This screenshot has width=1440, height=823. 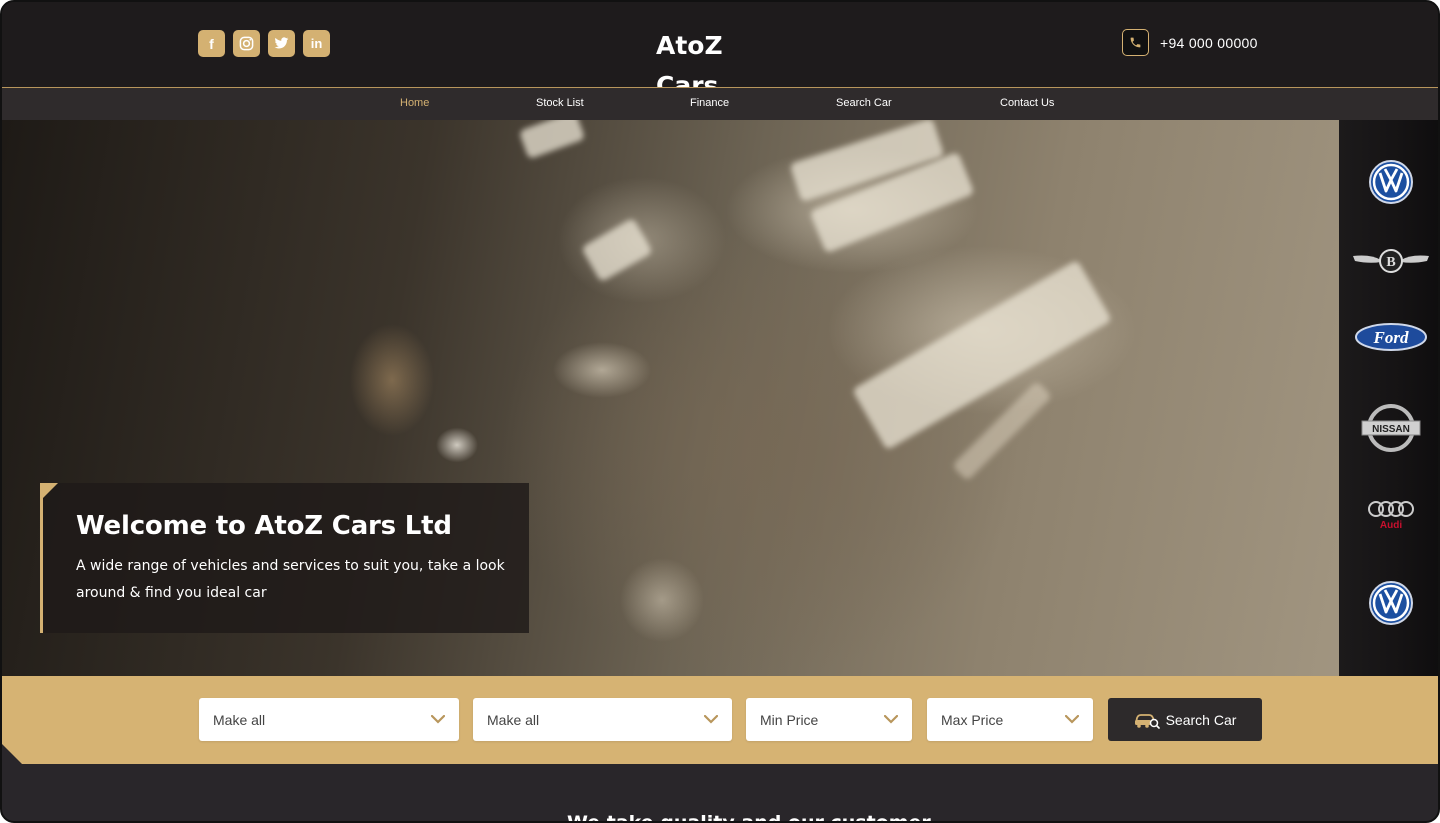 What do you see at coordinates (829, 719) in the screenshot?
I see `min-price-select: Min Price` at bounding box center [829, 719].